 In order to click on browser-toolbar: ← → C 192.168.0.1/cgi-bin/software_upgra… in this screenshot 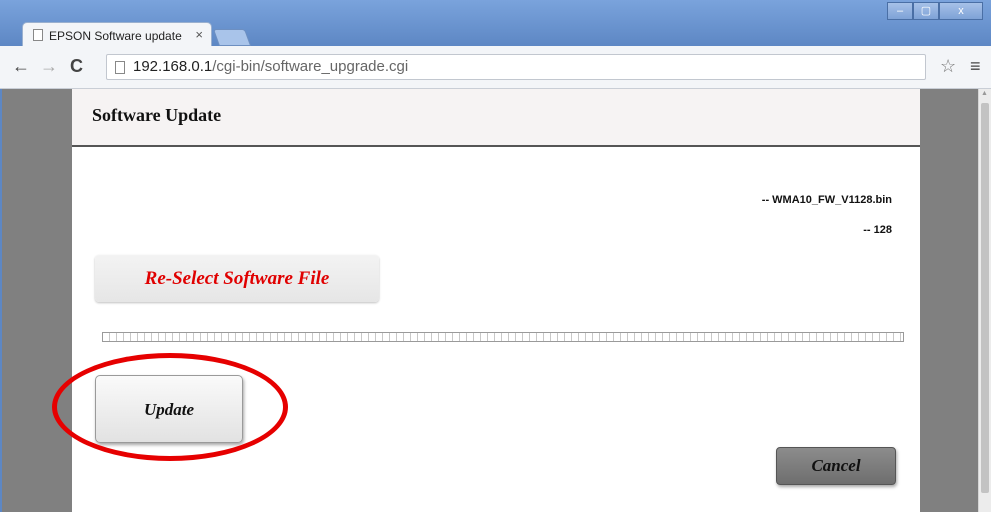, I will do `click(495, 67)`.